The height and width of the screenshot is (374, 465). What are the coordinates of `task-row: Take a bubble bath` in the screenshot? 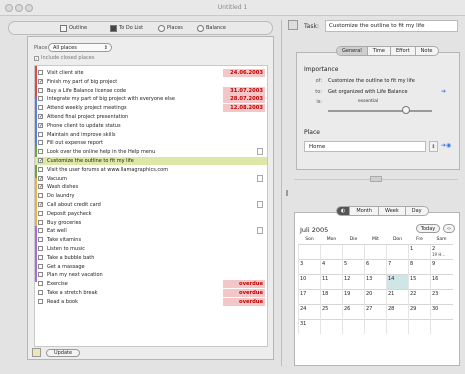 It's located at (151, 258).